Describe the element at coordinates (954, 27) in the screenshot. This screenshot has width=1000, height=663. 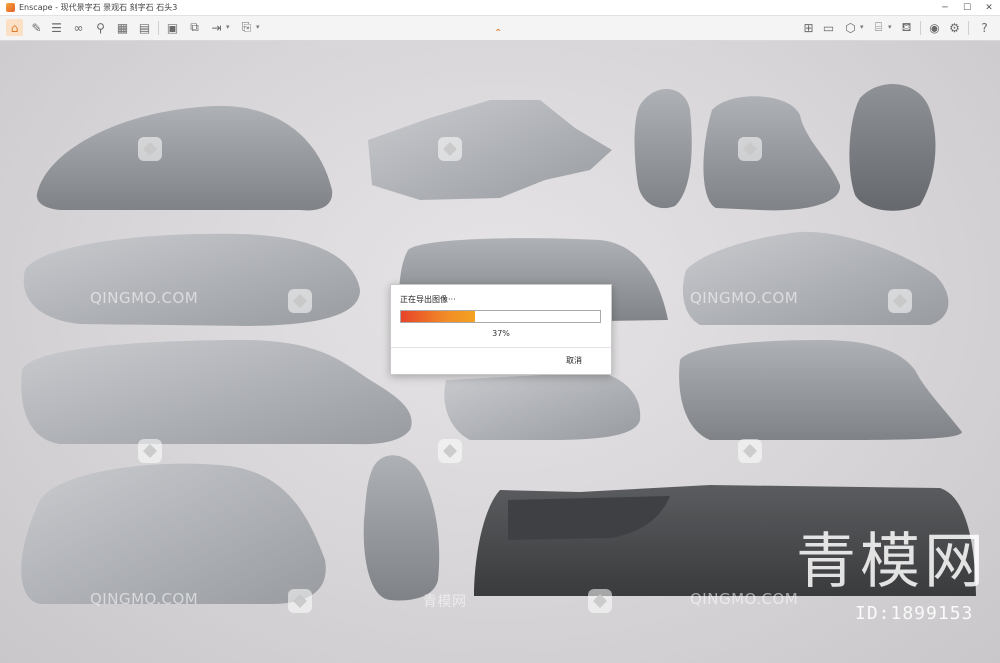
I see `settings-icon: ⚙` at that location.